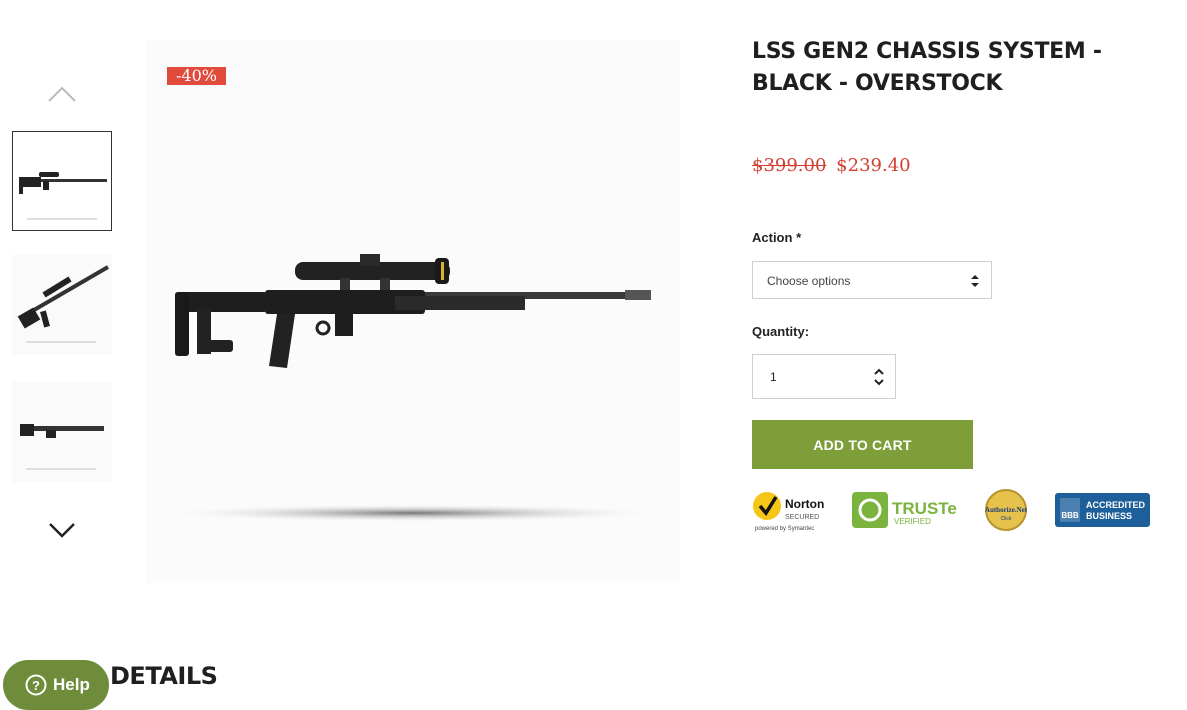 The width and height of the screenshot is (1187, 710). I want to click on help-button: ? Help, so click(56, 685).